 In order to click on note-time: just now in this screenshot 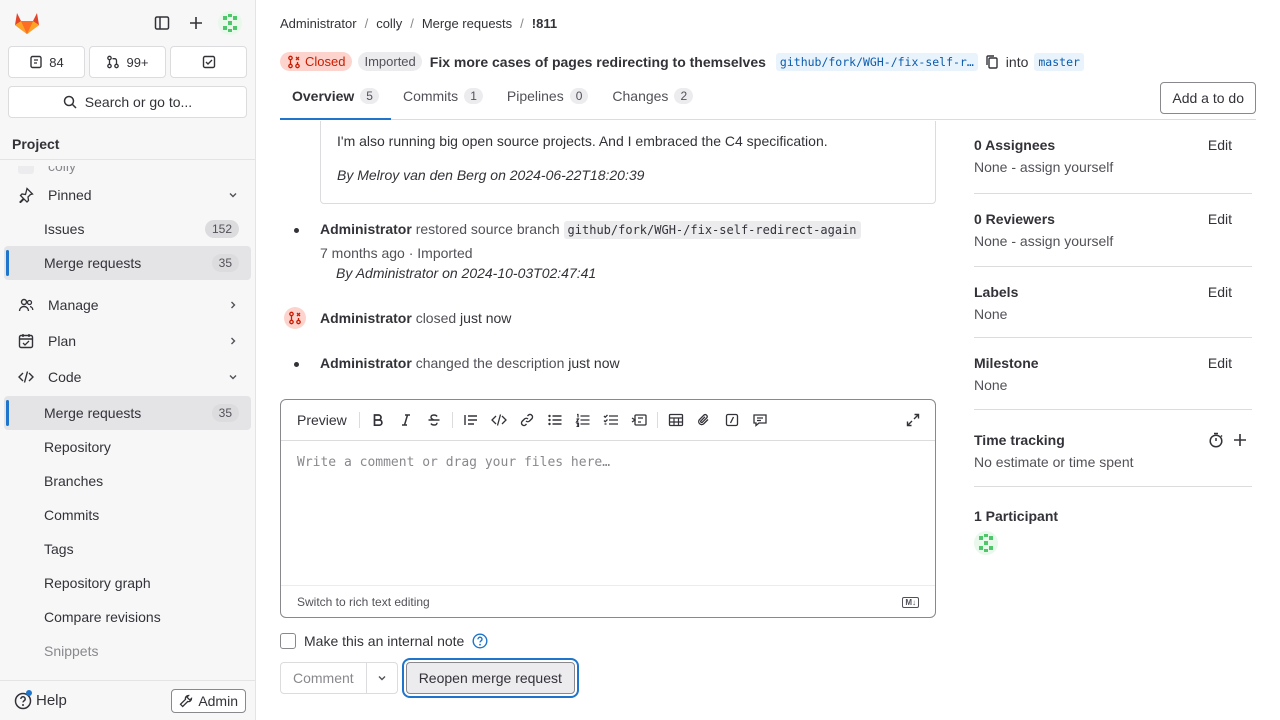, I will do `click(486, 318)`.